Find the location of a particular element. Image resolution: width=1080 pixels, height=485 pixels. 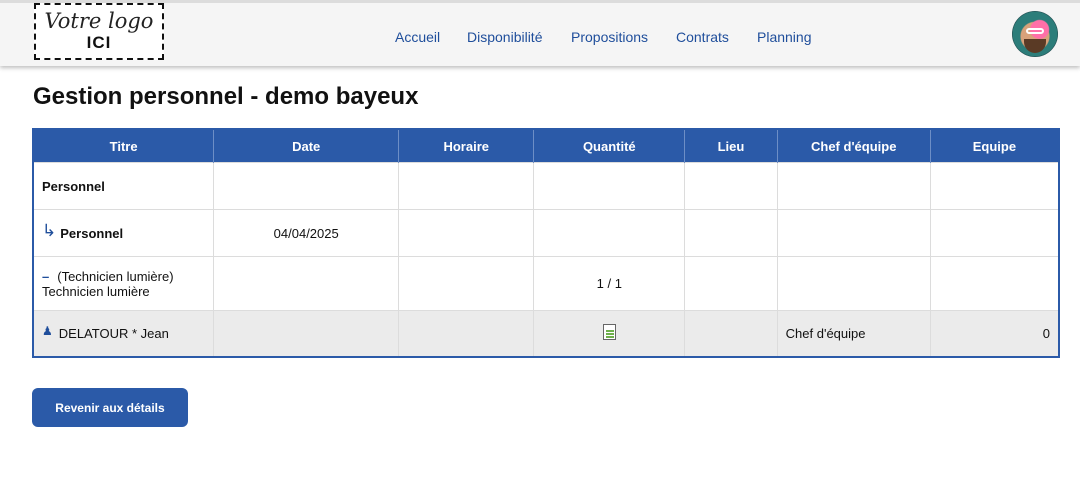

col-horaire: Horaire is located at coordinates (466, 146).